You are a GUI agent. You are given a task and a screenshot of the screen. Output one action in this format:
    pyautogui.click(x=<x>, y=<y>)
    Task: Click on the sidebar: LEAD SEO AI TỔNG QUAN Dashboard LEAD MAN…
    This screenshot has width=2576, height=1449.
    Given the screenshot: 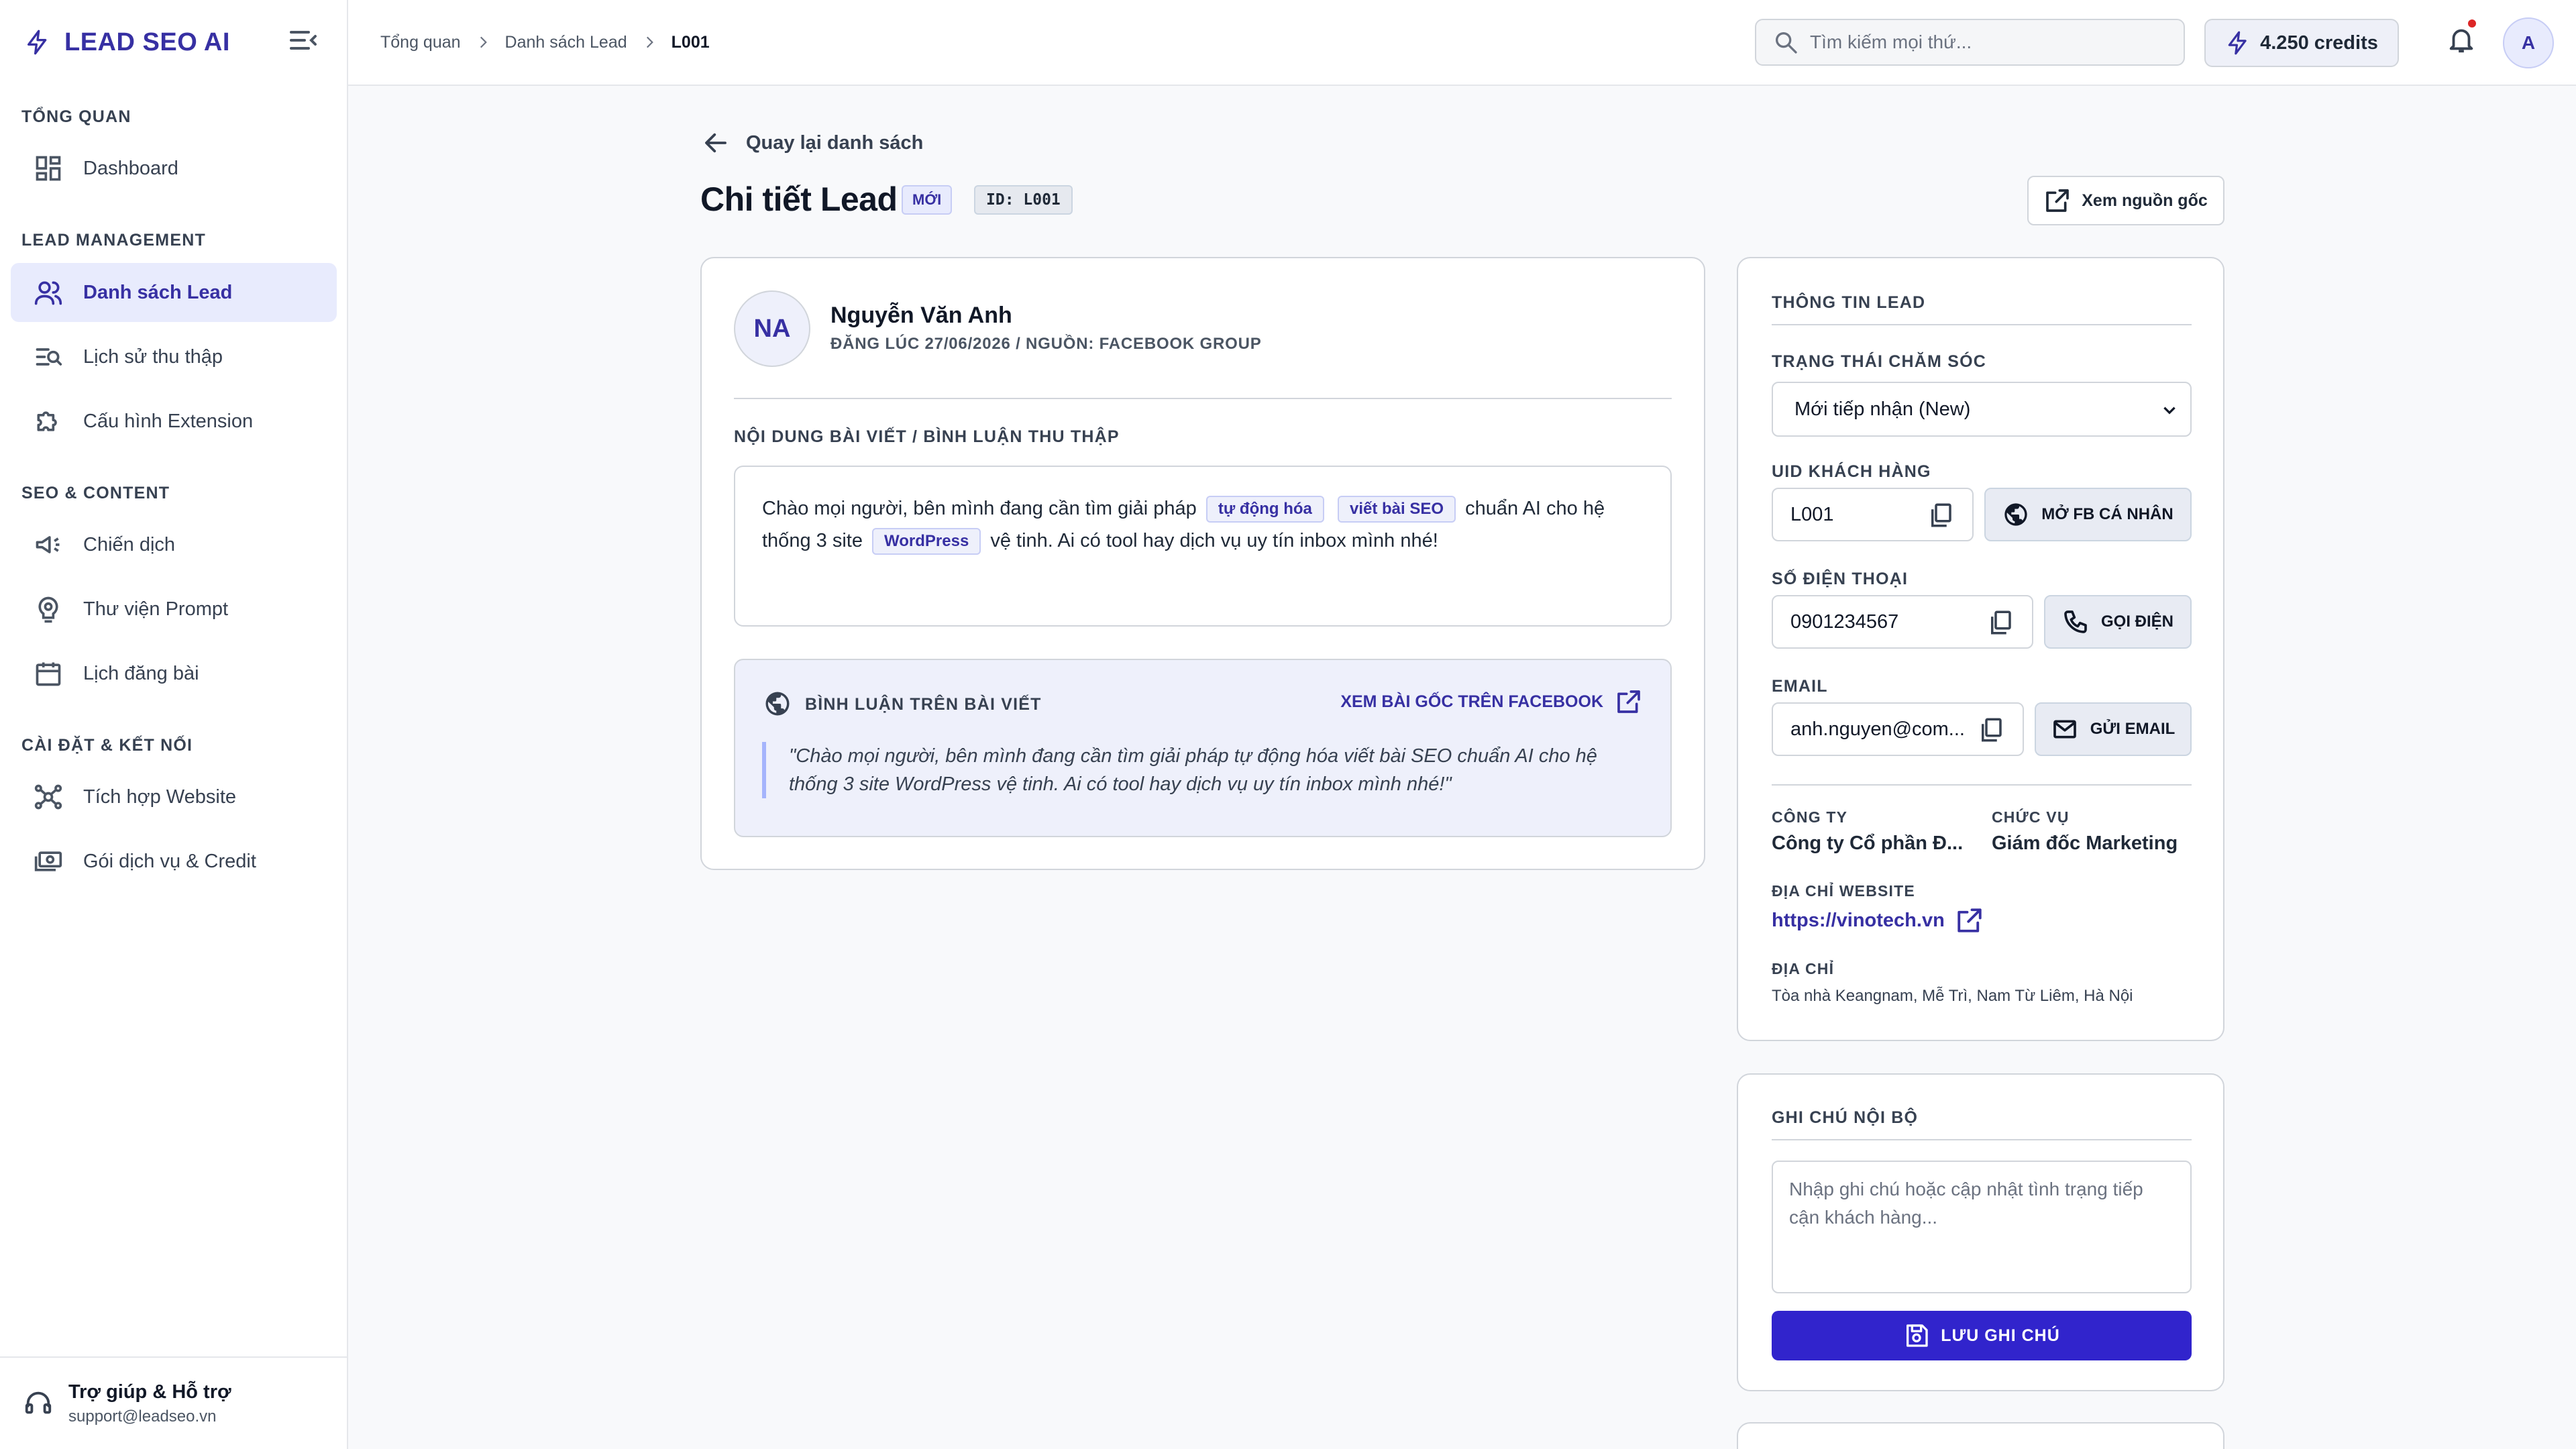 What is the action you would take?
    pyautogui.click(x=174, y=724)
    